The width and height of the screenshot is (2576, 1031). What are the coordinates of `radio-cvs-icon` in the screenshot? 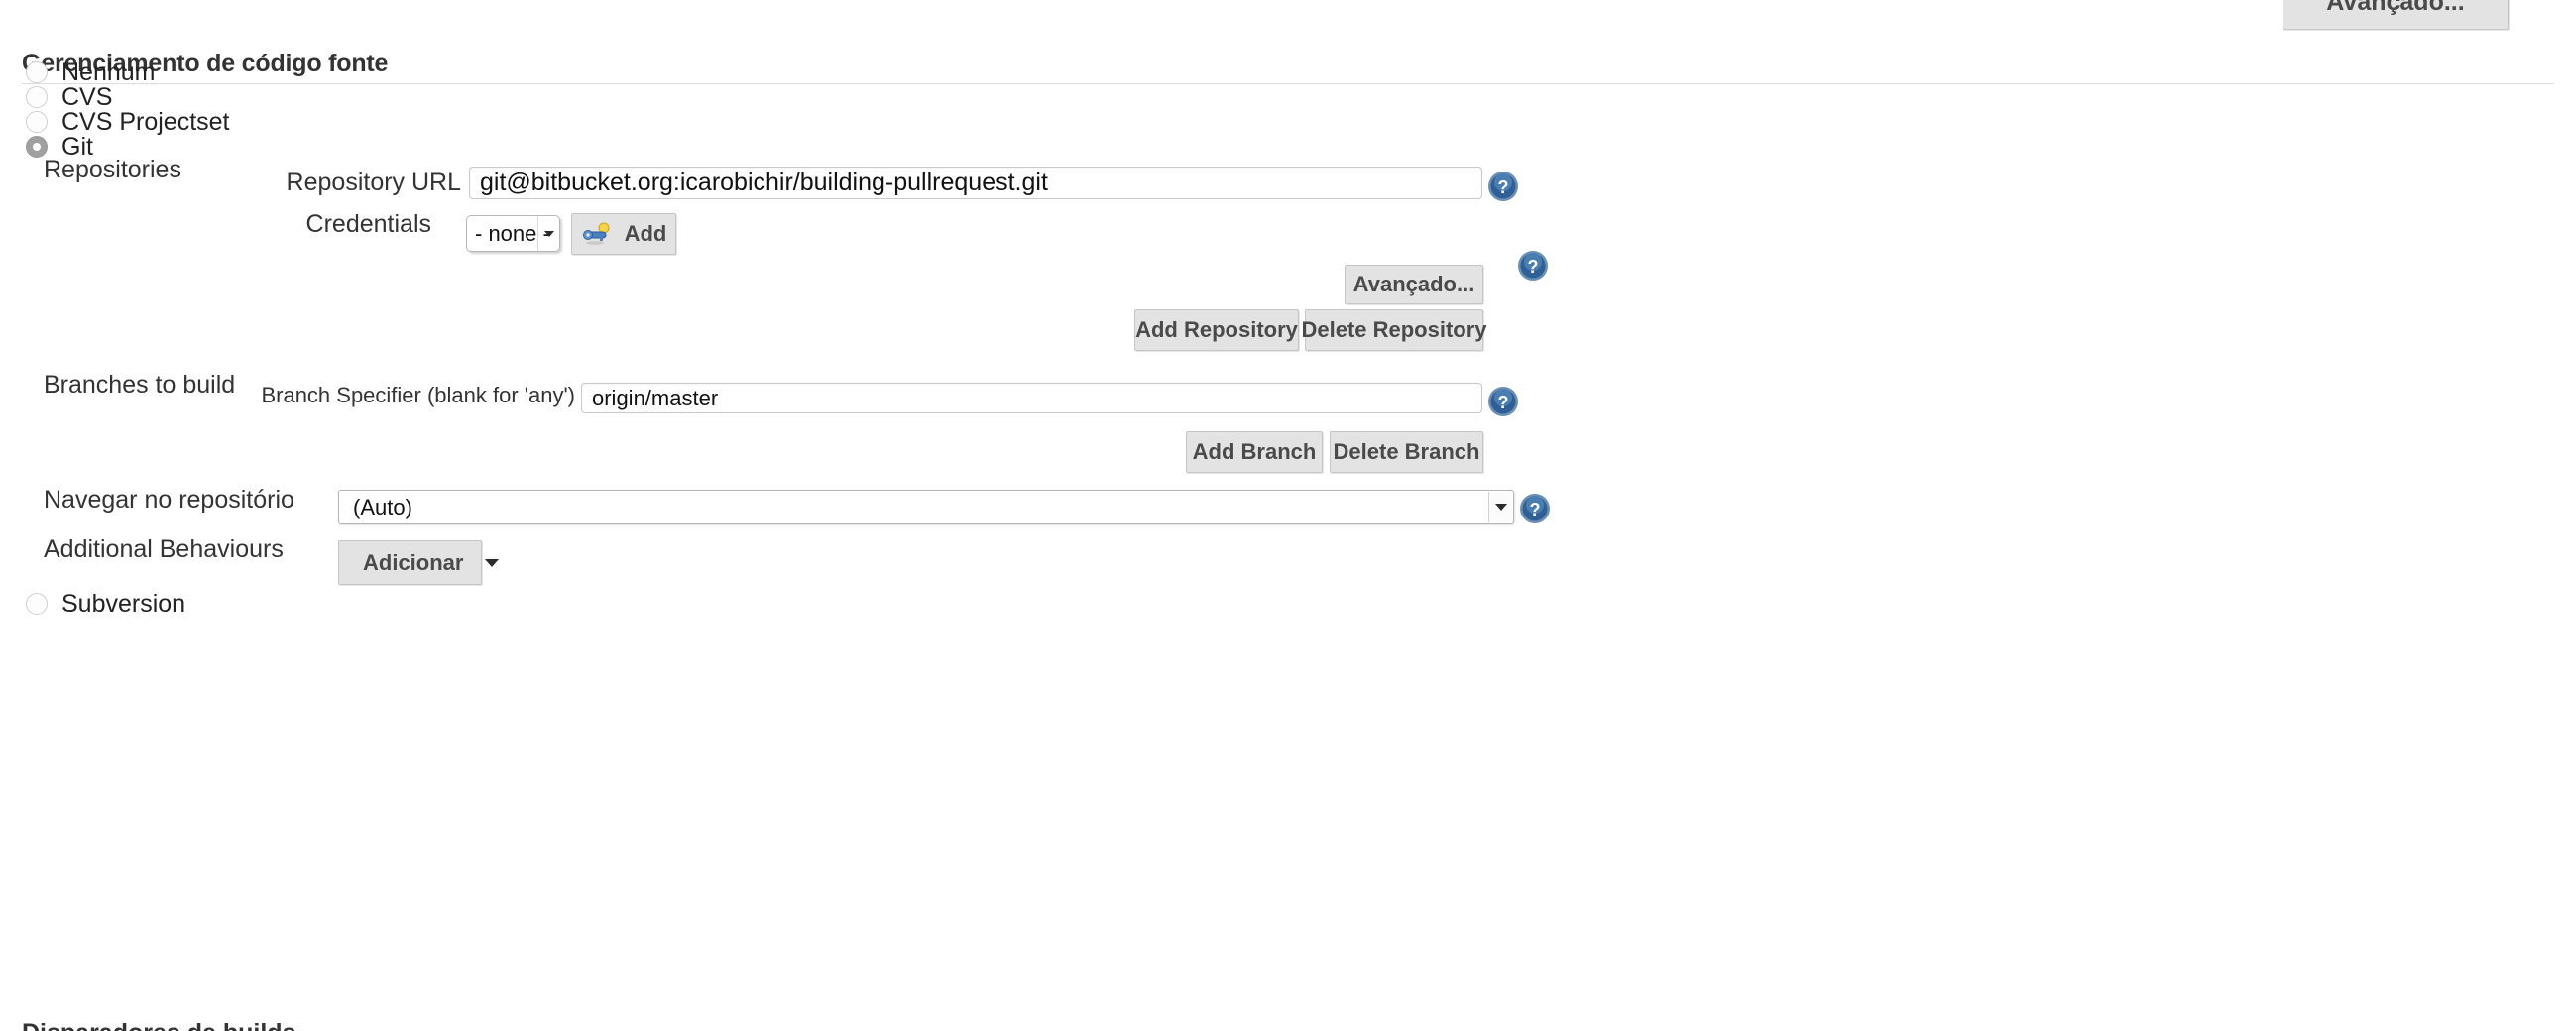 It's located at (37, 97).